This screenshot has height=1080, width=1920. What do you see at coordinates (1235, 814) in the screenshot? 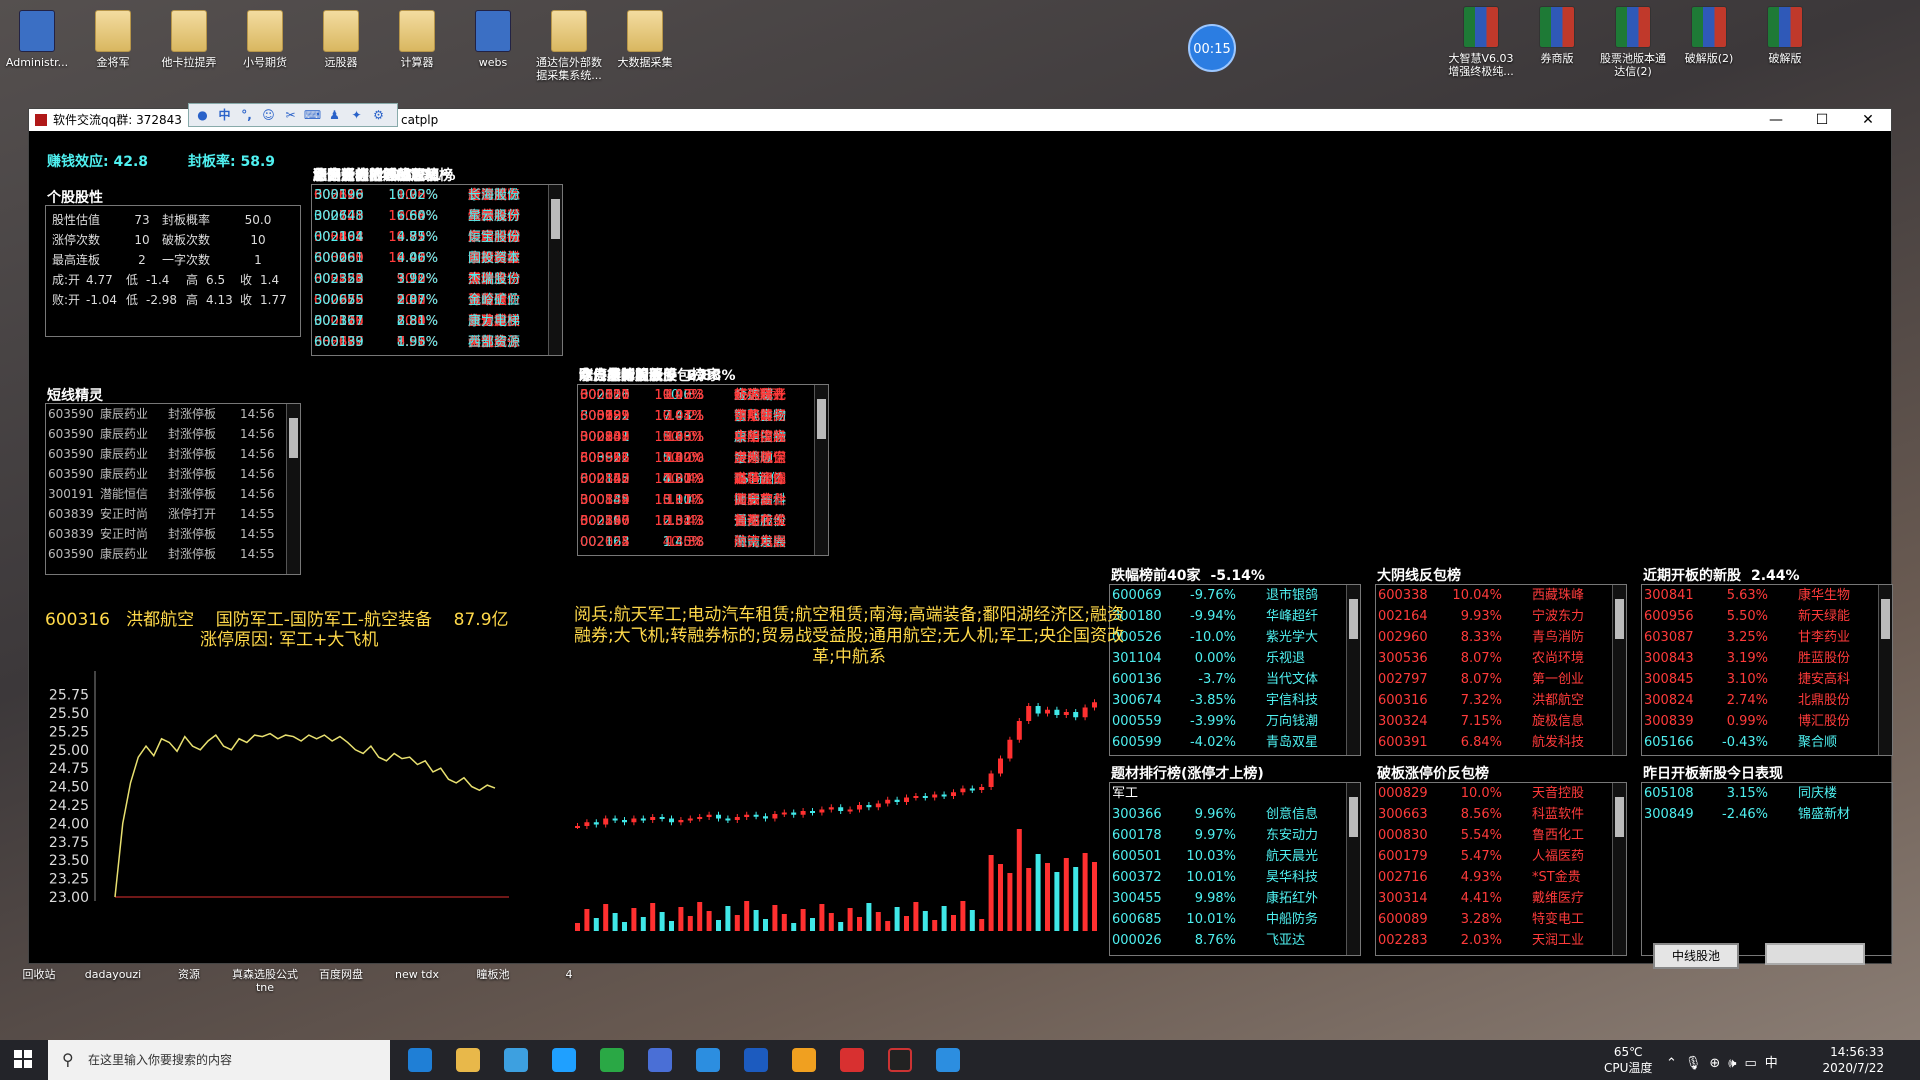
I see `table-row: 300366 9.96% 创意信息` at bounding box center [1235, 814].